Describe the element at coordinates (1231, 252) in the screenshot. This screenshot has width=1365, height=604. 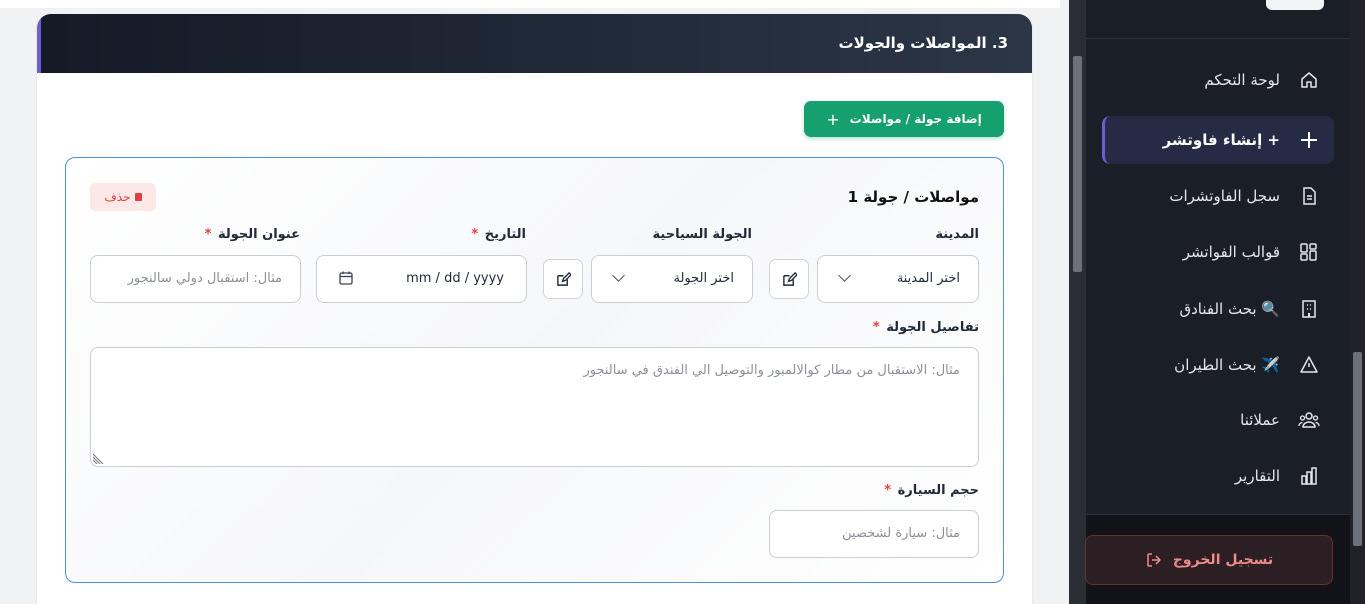
I see `sidebar-item-label: قوالب الفواتشر` at that location.